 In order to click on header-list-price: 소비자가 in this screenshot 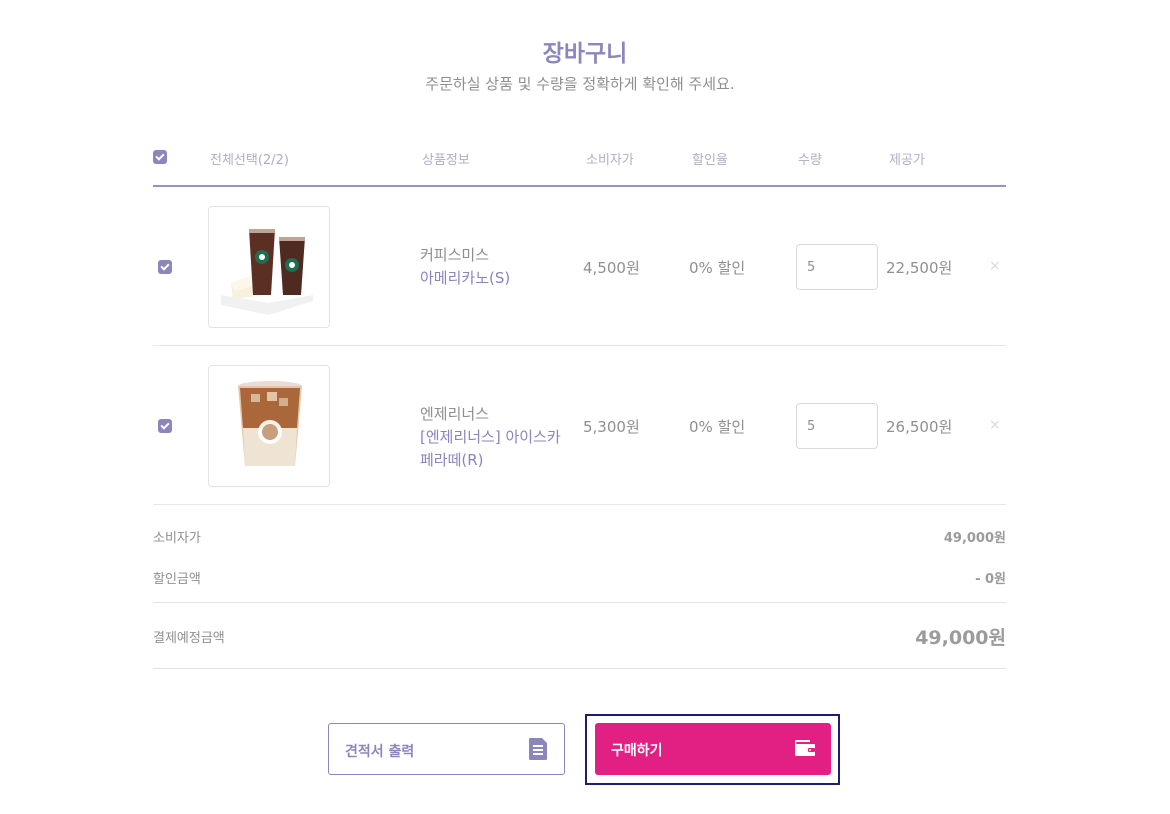, I will do `click(610, 160)`.